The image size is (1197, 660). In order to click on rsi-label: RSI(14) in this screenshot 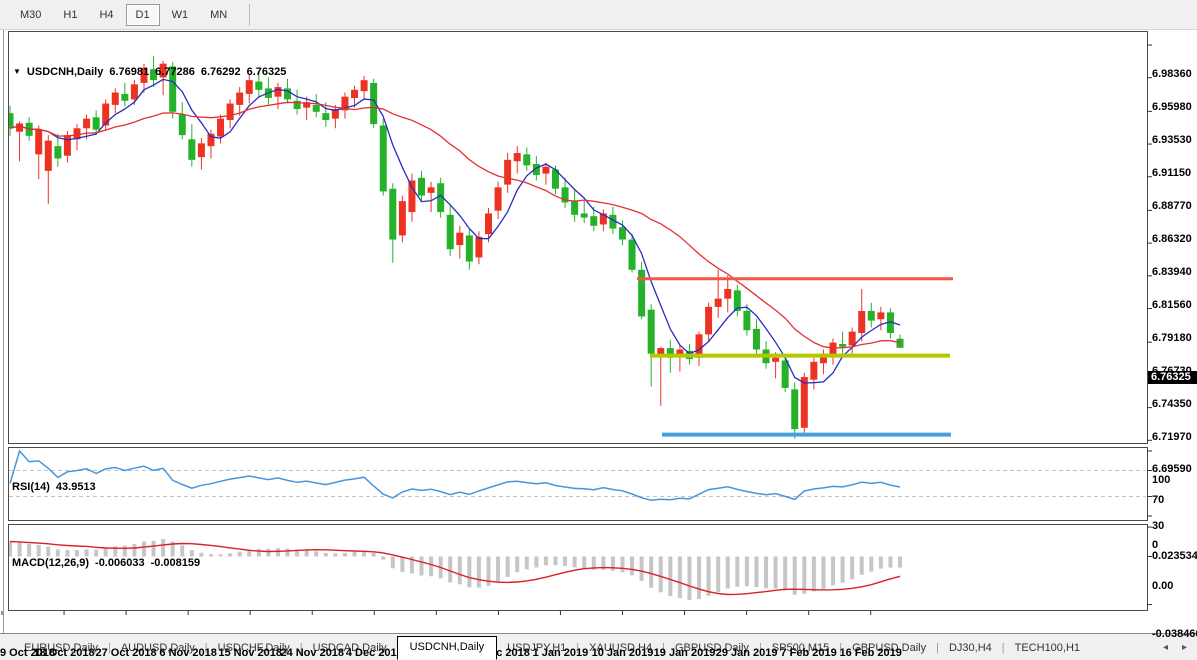, I will do `click(31, 487)`.